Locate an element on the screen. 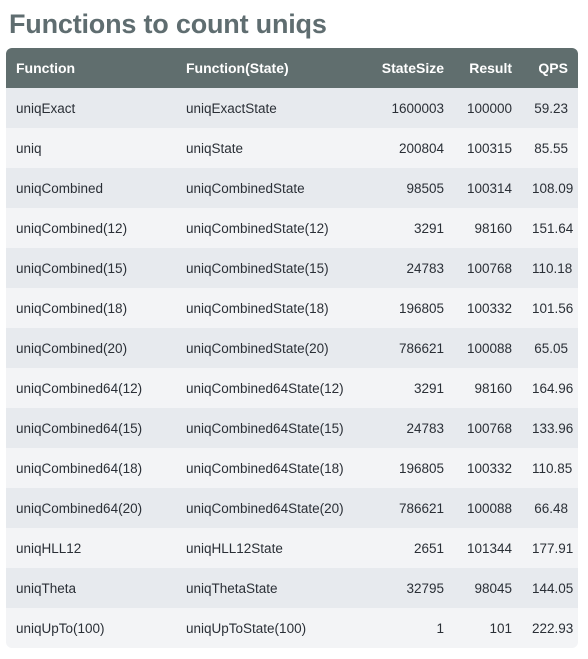 The width and height of the screenshot is (588, 659). table-row: uniq uniqState 200804 100315 85.55 is located at coordinates (292, 148).